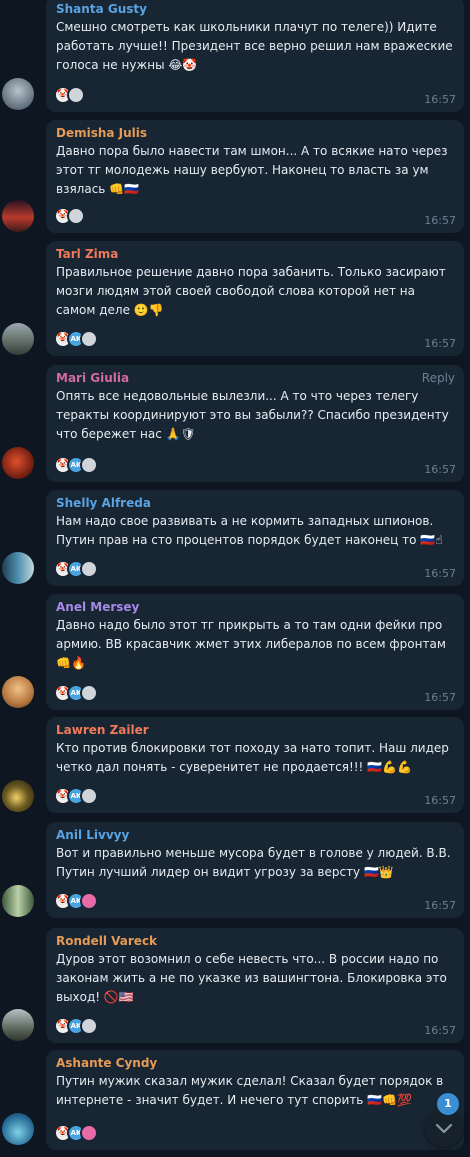  Describe the element at coordinates (255, 503) in the screenshot. I see `author-name: Shelly Alfreda` at that location.